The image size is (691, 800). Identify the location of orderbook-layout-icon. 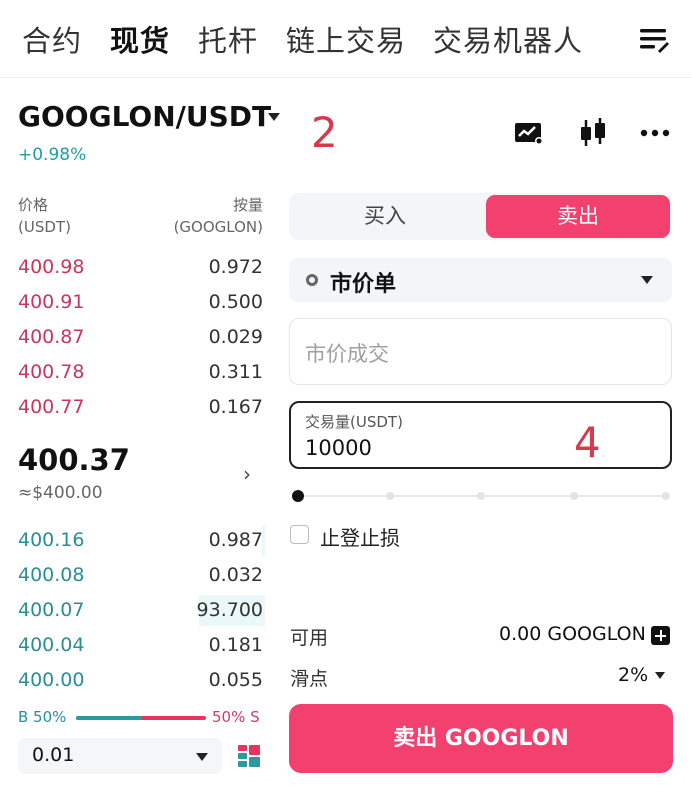
(249, 756).